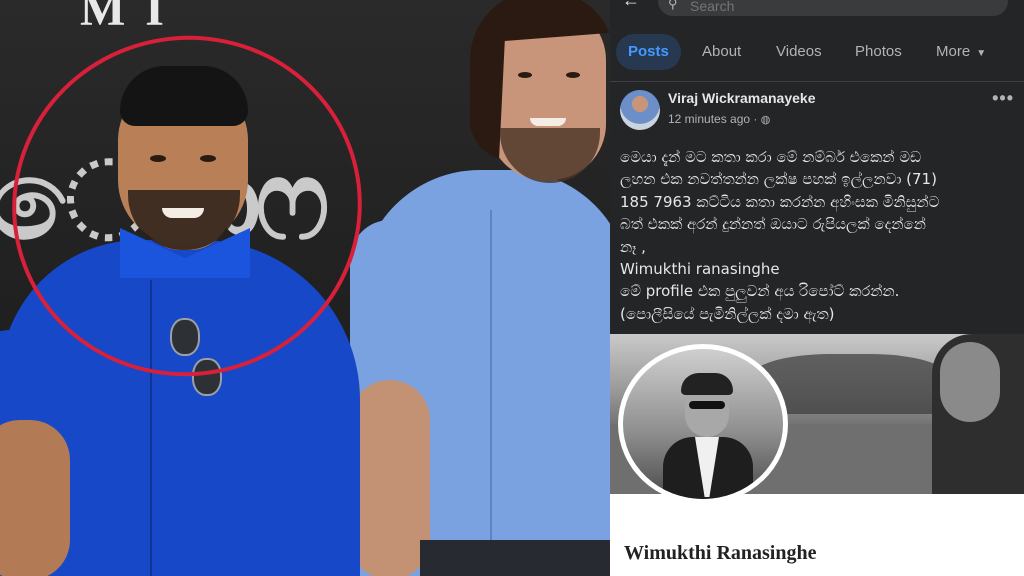  I want to click on globe-icon: ◍, so click(765, 120).